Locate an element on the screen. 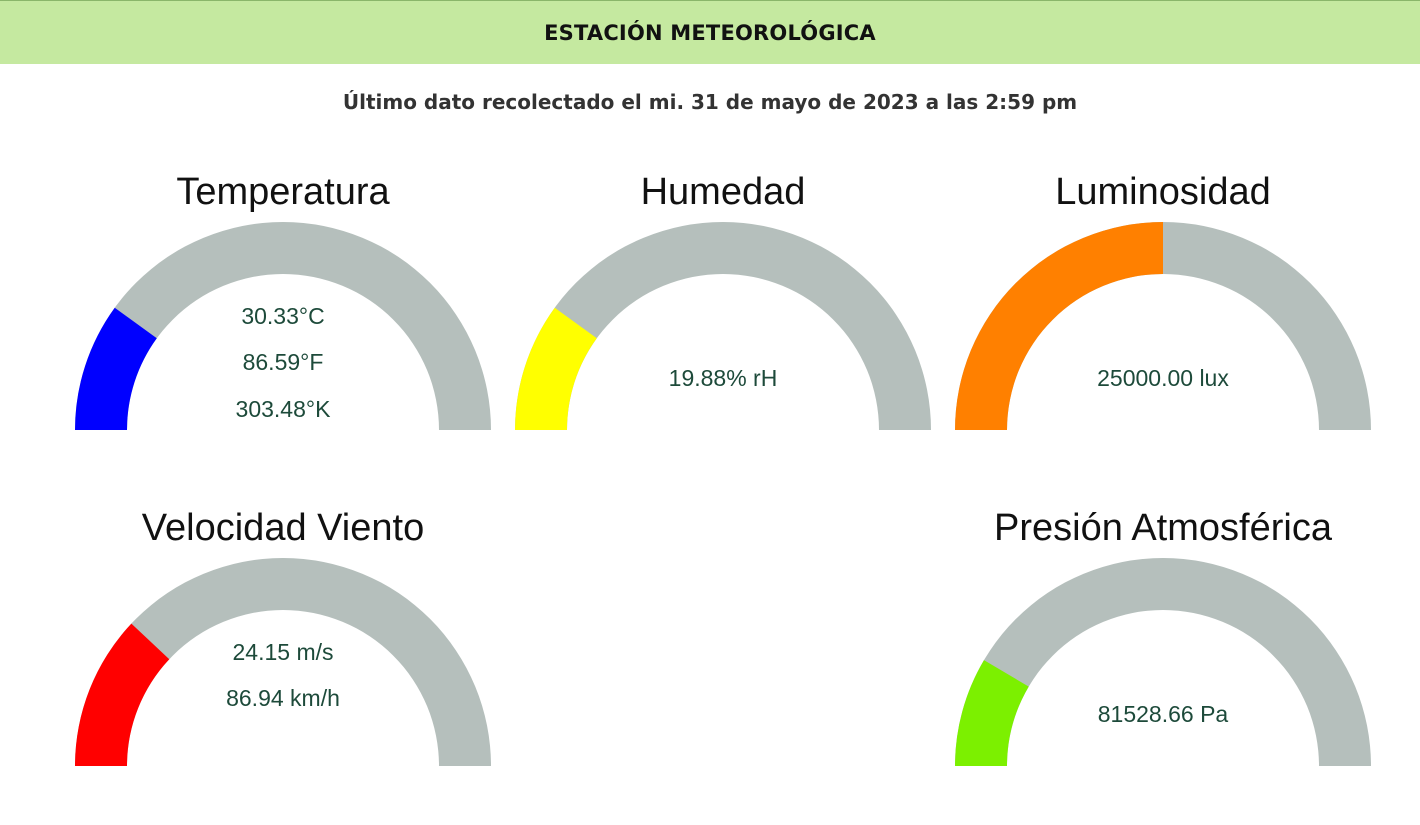 This screenshot has height=825, width=1420. gauge-luminosidad: Luminosidad 25000.00 lux is located at coordinates (1163, 315).